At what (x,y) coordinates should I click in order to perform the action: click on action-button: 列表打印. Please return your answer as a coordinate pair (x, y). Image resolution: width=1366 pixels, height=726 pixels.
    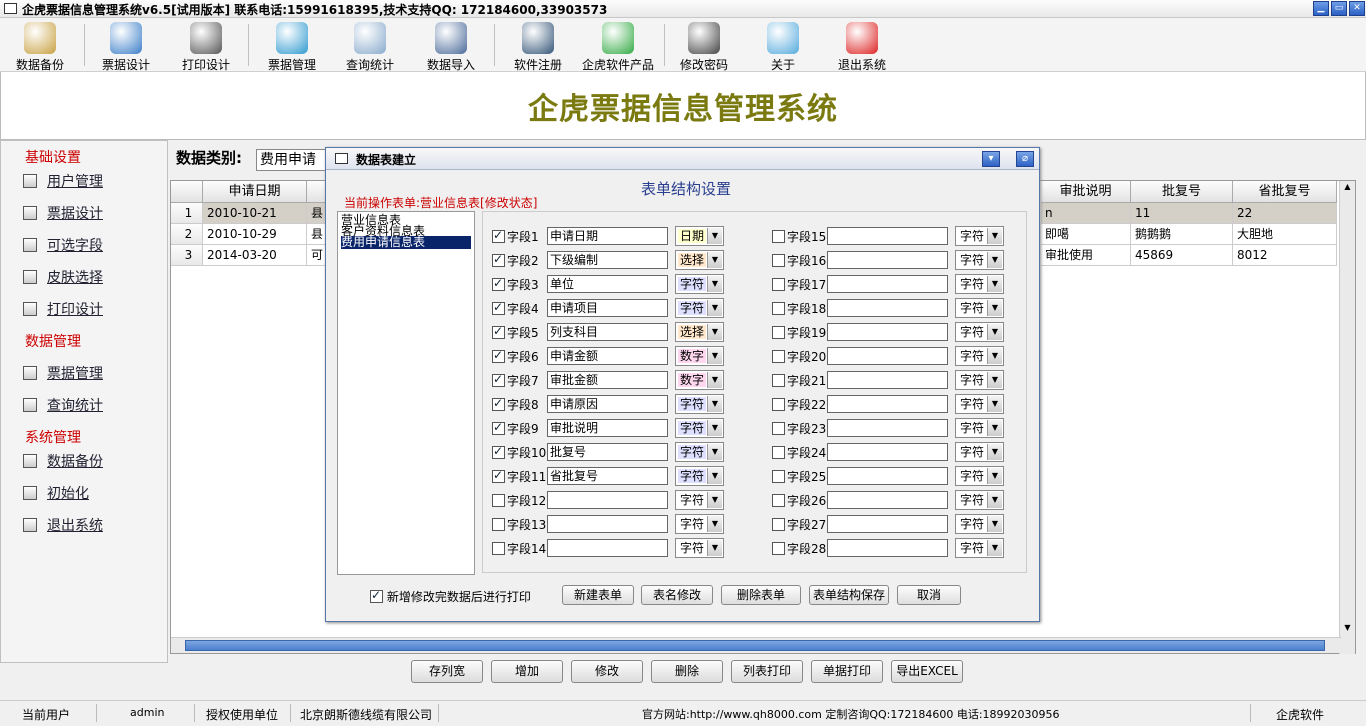
    Looking at the image, I should click on (767, 671).